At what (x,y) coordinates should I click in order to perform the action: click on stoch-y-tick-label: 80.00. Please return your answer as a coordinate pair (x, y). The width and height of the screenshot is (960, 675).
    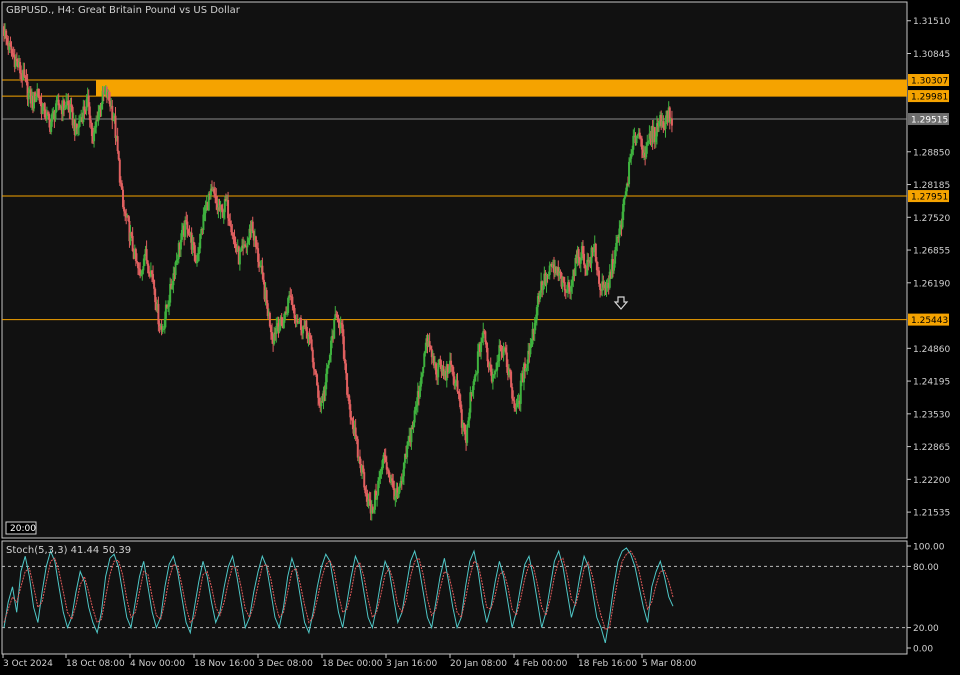
    Looking at the image, I should click on (926, 568).